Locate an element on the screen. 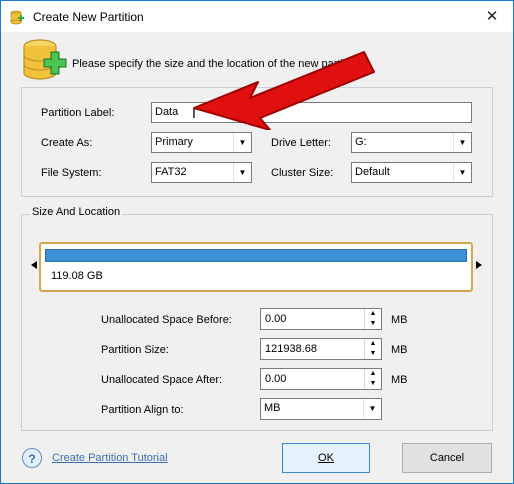 Image resolution: width=514 pixels, height=484 pixels. cancel-button-label: Cancel is located at coordinates (447, 458).